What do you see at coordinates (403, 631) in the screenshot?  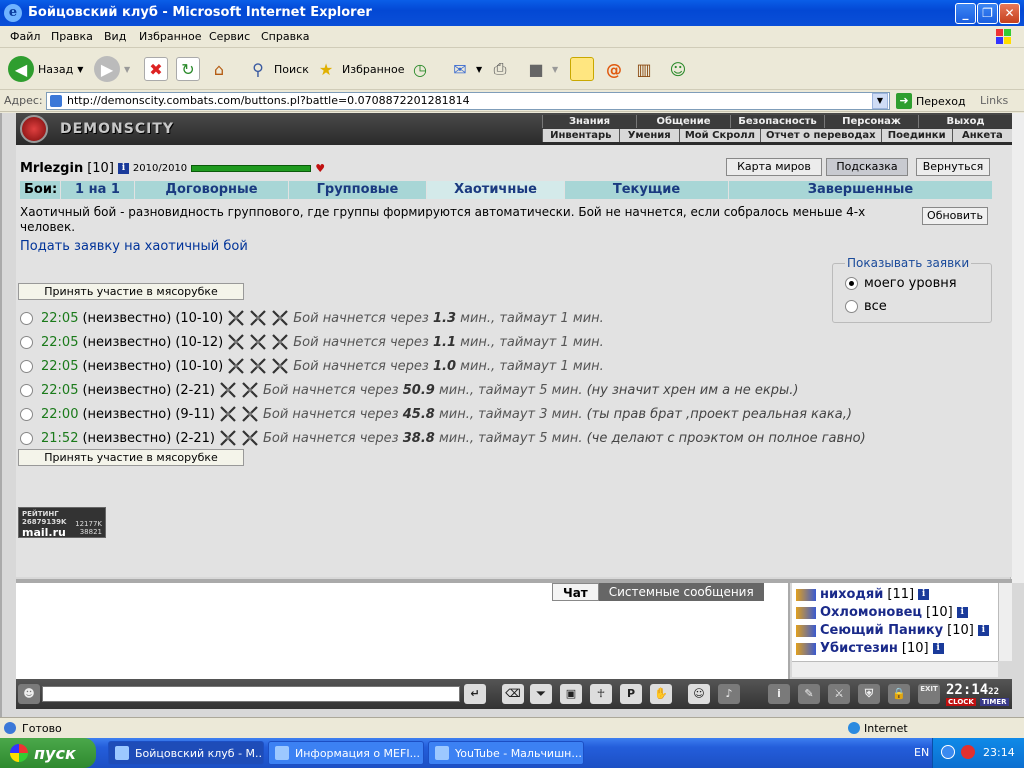 I see `chat-window: Чат Системные сообщения` at bounding box center [403, 631].